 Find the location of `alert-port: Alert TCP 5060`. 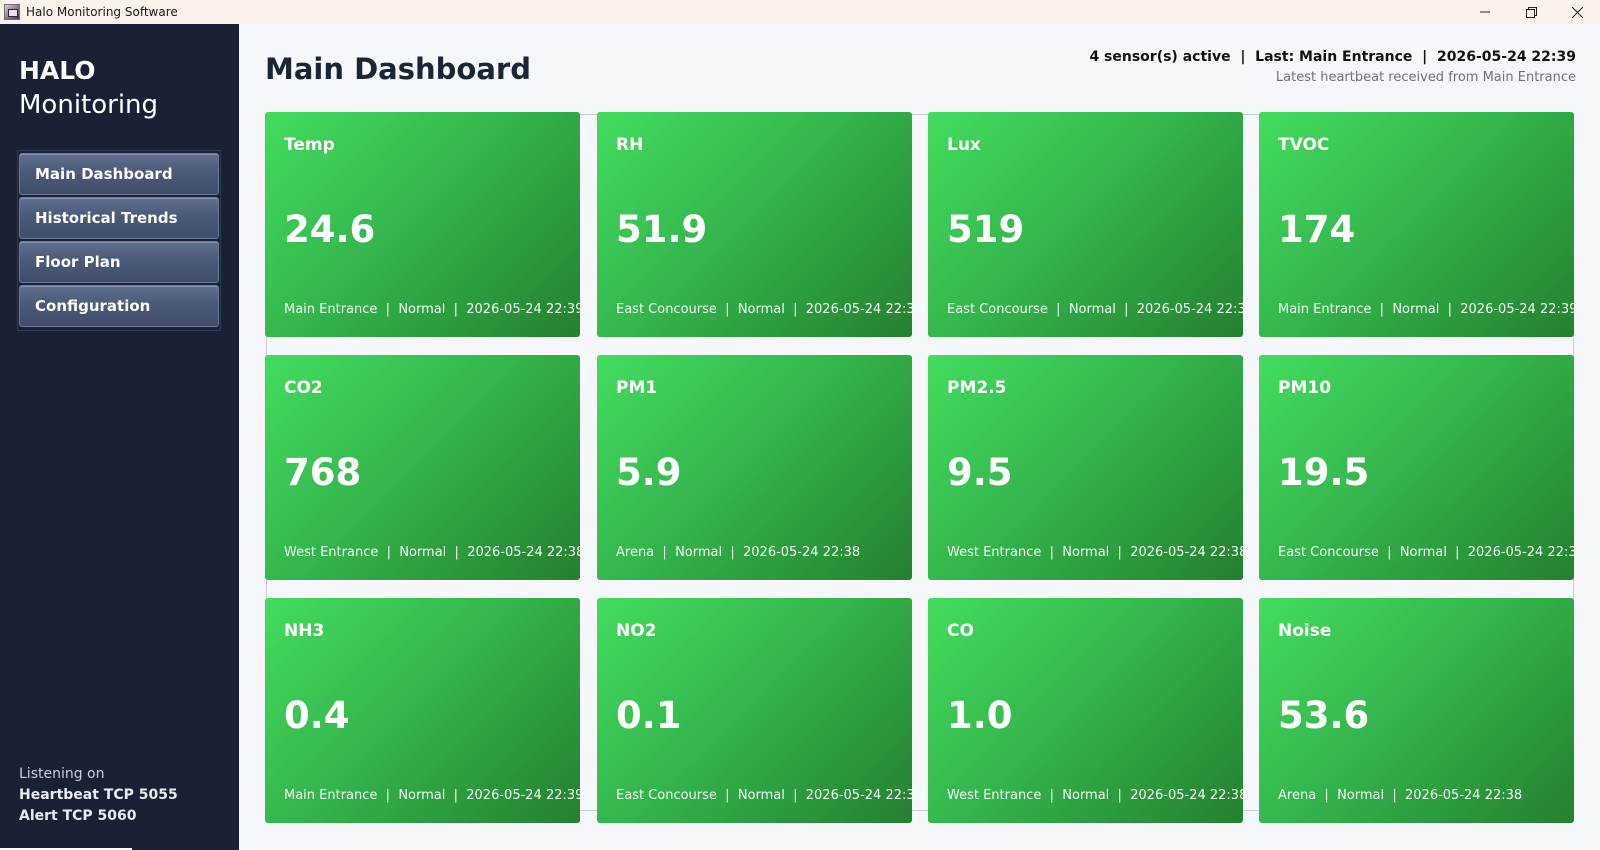

alert-port: Alert TCP 5060 is located at coordinates (78, 816).